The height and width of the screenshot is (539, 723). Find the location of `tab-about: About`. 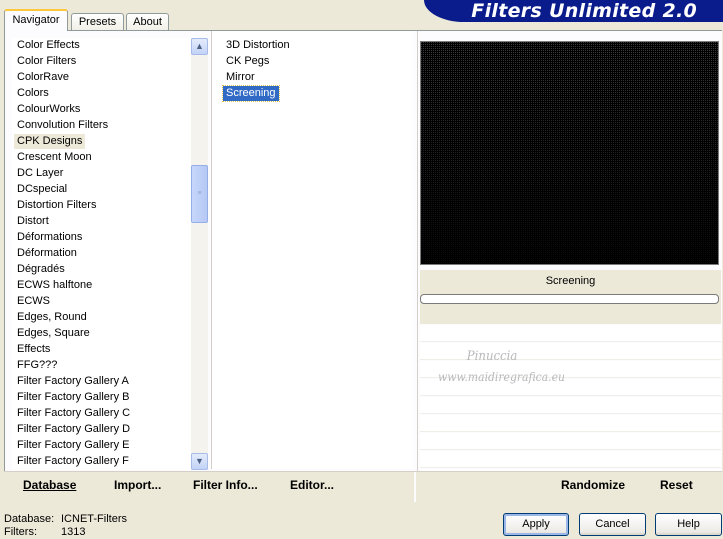

tab-about: About is located at coordinates (147, 22).